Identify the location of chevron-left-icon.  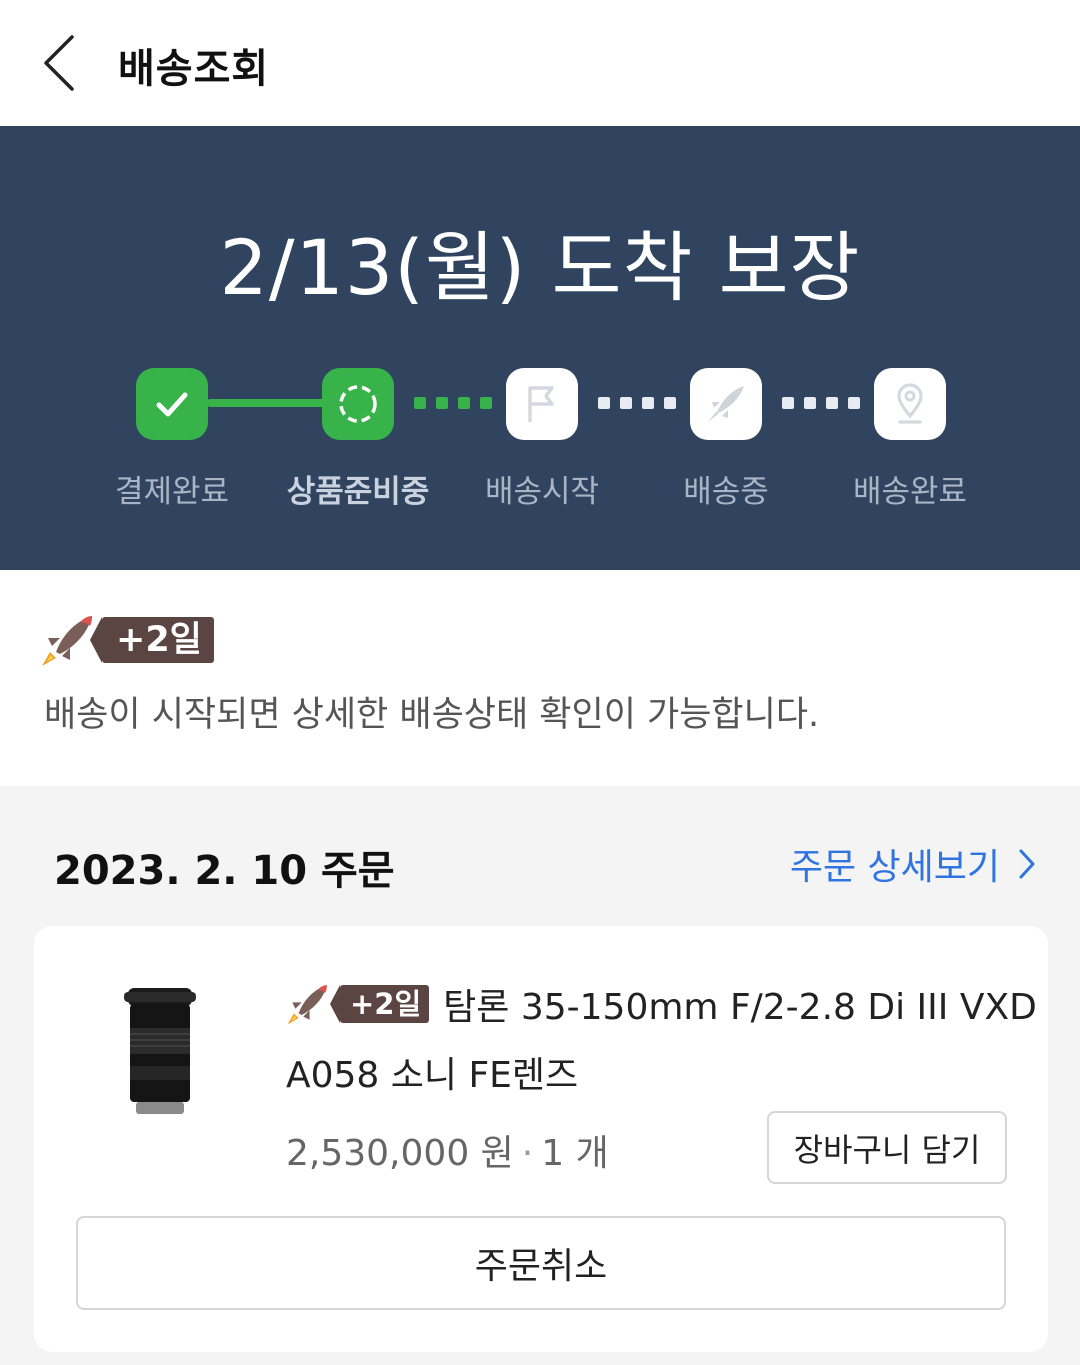
(59, 63).